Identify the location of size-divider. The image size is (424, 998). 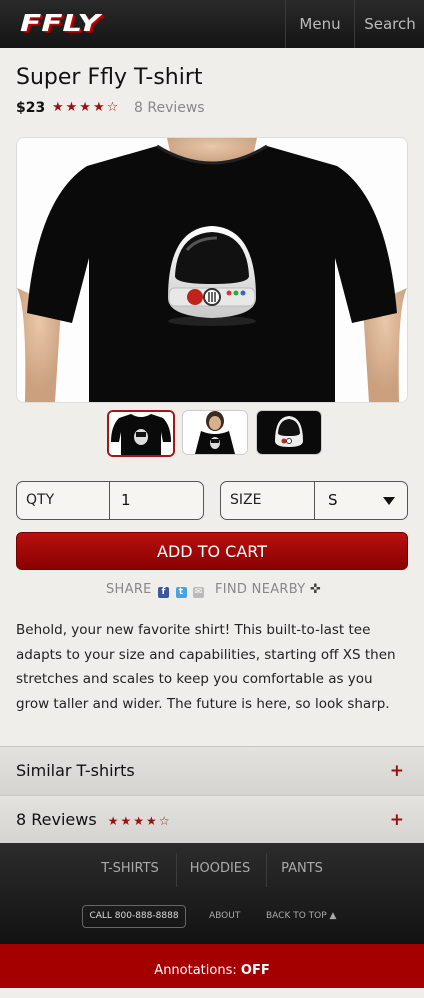
(314, 500).